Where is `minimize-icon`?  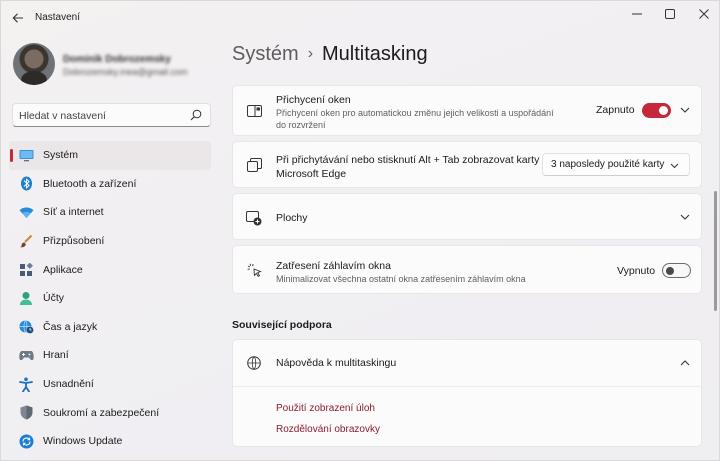
minimize-icon is located at coordinates (637, 14).